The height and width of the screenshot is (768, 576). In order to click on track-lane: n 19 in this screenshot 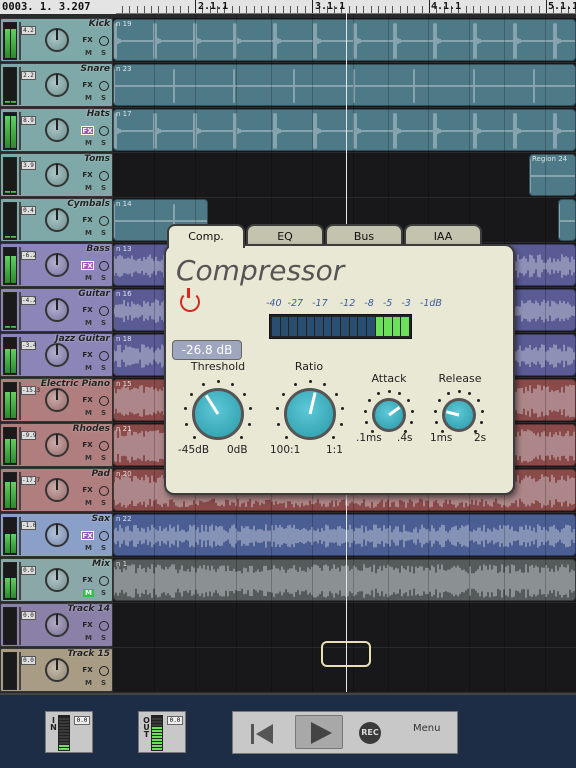, I will do `click(344, 40)`.